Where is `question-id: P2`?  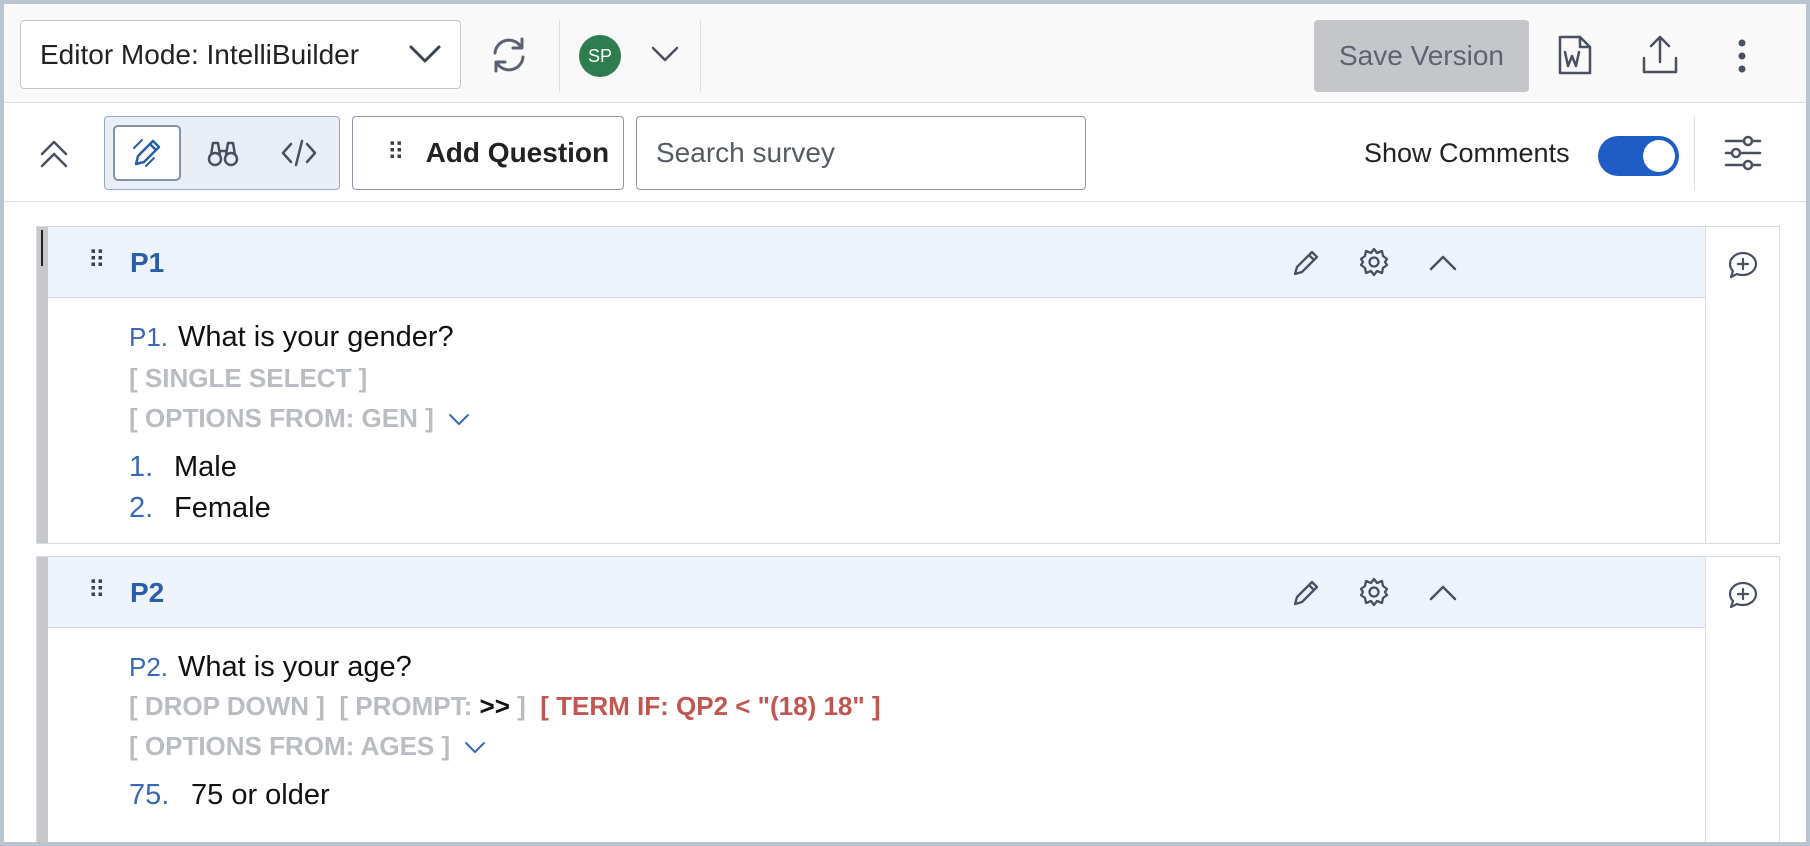 question-id: P2 is located at coordinates (147, 592).